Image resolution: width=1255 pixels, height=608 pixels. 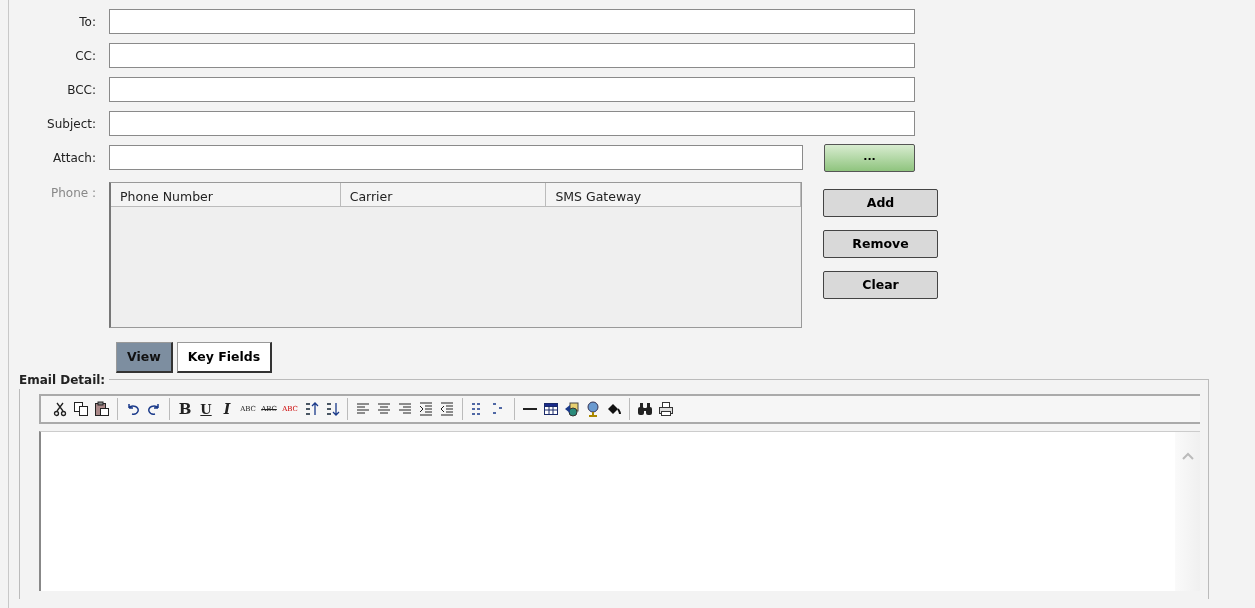 What do you see at coordinates (81, 409) in the screenshot?
I see `copy-icon` at bounding box center [81, 409].